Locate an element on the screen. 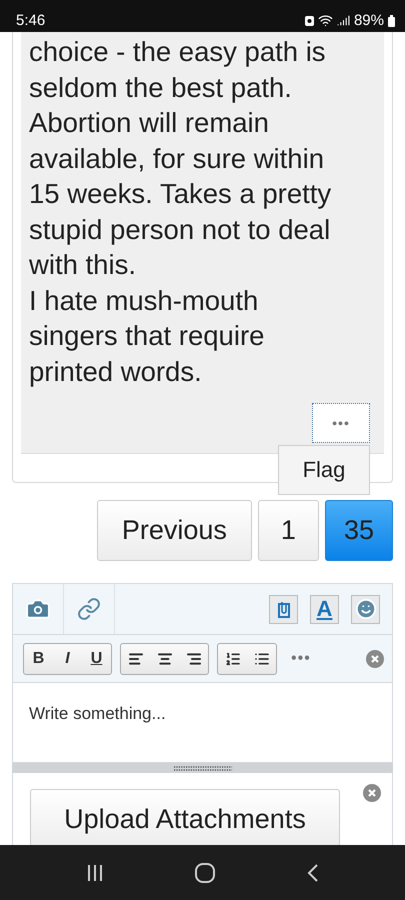  page-button: 35 is located at coordinates (358, 530).